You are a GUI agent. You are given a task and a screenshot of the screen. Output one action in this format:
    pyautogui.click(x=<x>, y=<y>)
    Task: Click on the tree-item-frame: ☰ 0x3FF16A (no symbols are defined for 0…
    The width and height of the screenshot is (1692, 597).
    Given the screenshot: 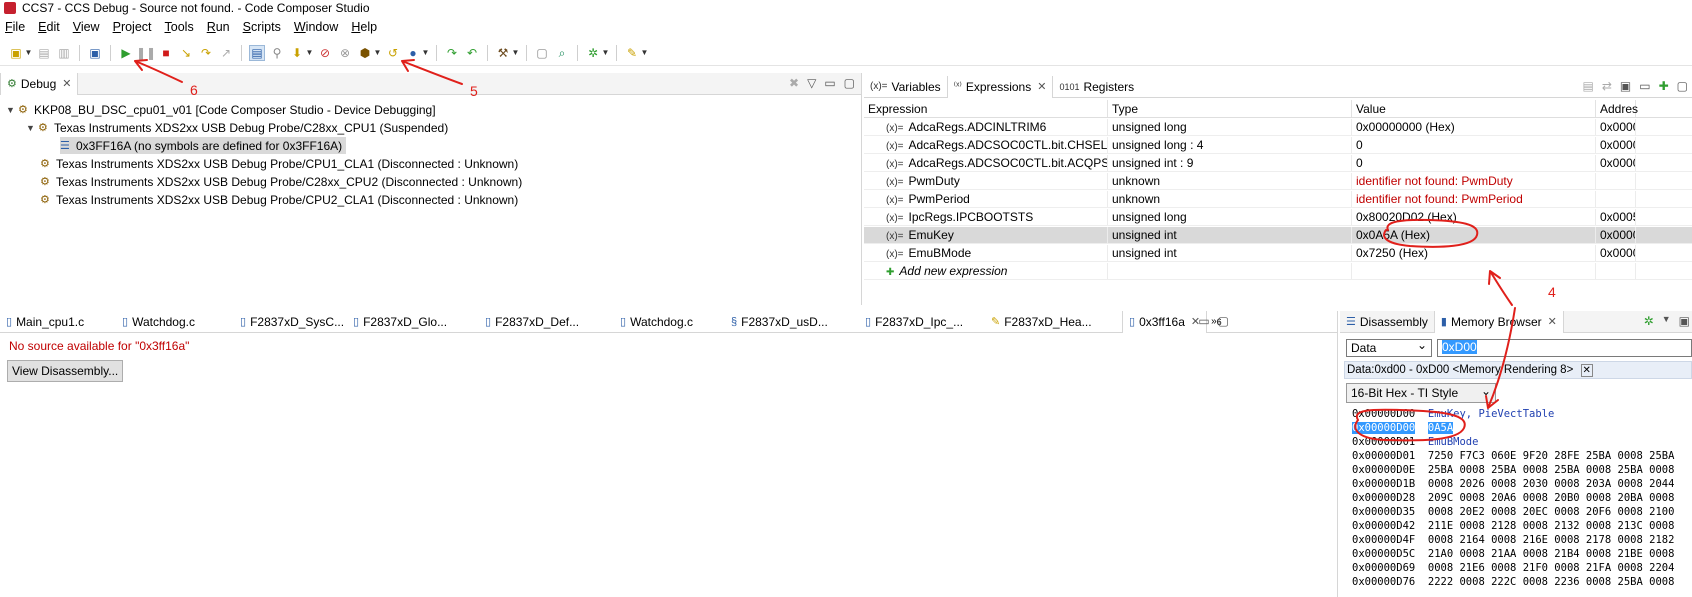 What is the action you would take?
    pyautogui.click(x=203, y=145)
    